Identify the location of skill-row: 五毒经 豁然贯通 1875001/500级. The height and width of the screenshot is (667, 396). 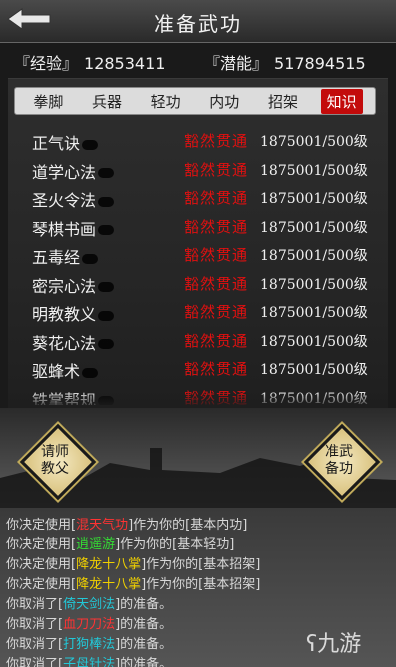
(198, 253).